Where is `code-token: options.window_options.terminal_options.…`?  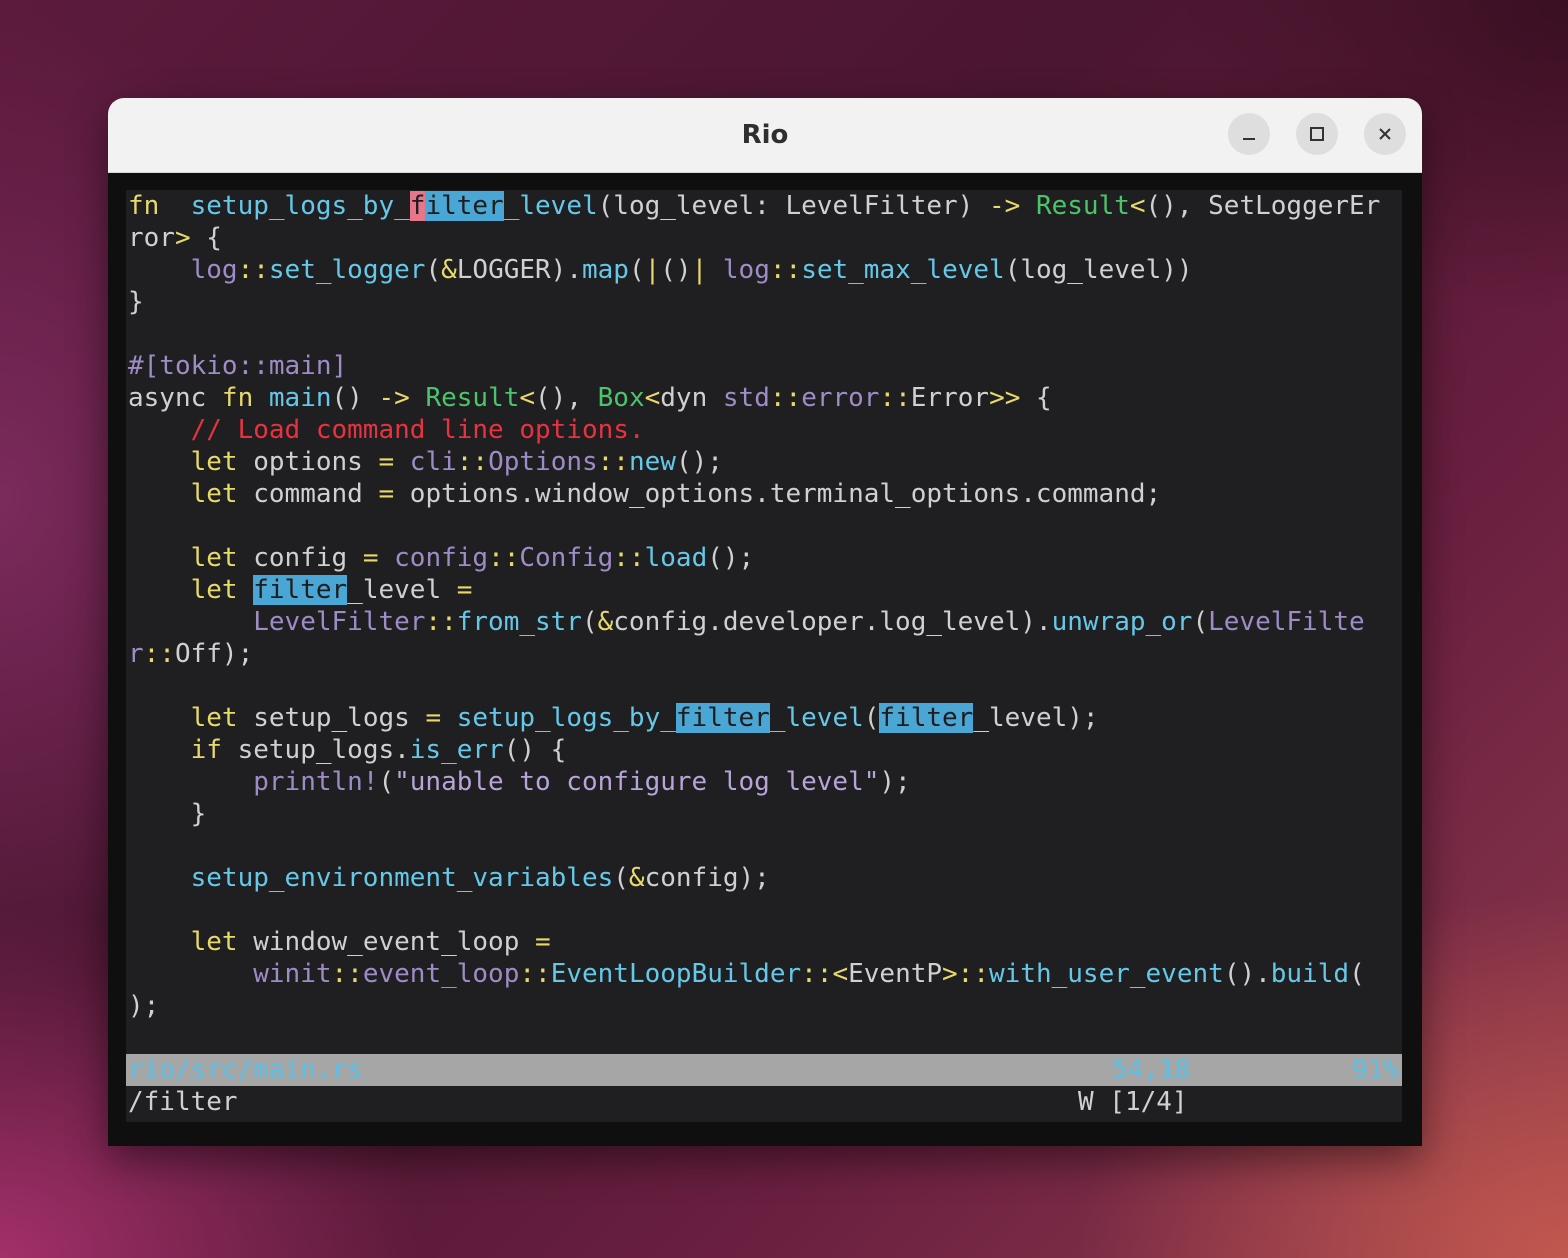 code-token: options.window_options.terminal_options.… is located at coordinates (778, 494).